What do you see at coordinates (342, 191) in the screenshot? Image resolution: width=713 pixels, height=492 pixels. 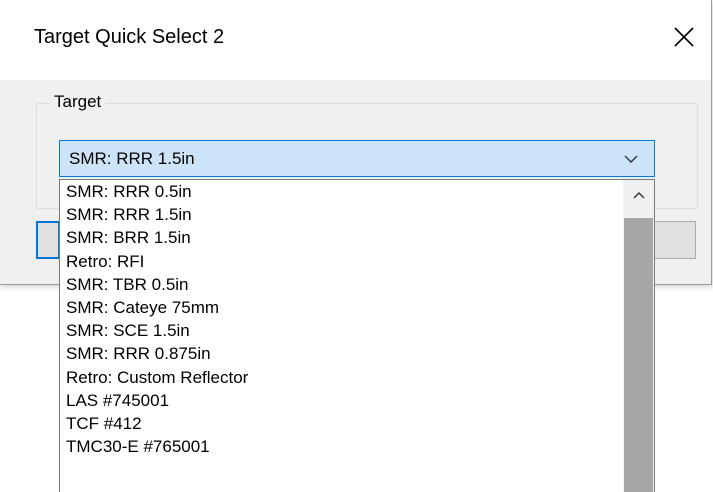 I see `list-item: SMR: RRR 0.5in` at bounding box center [342, 191].